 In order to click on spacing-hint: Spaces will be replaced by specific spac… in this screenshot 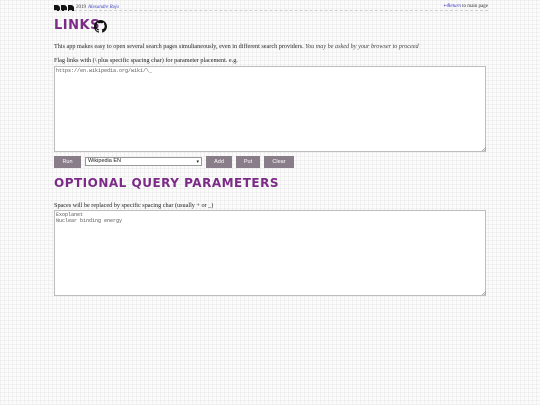, I will do `click(134, 205)`.